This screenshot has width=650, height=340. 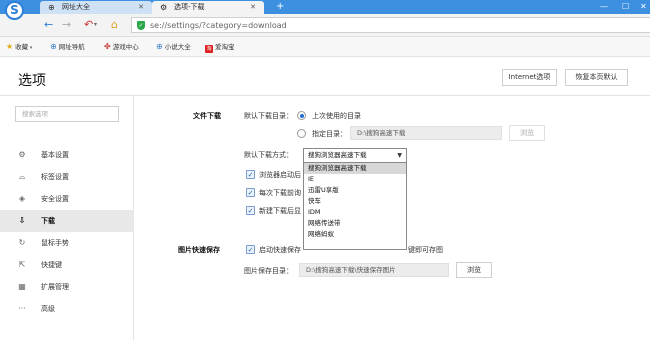 I want to click on section-file-download: 文件下载, so click(x=207, y=116).